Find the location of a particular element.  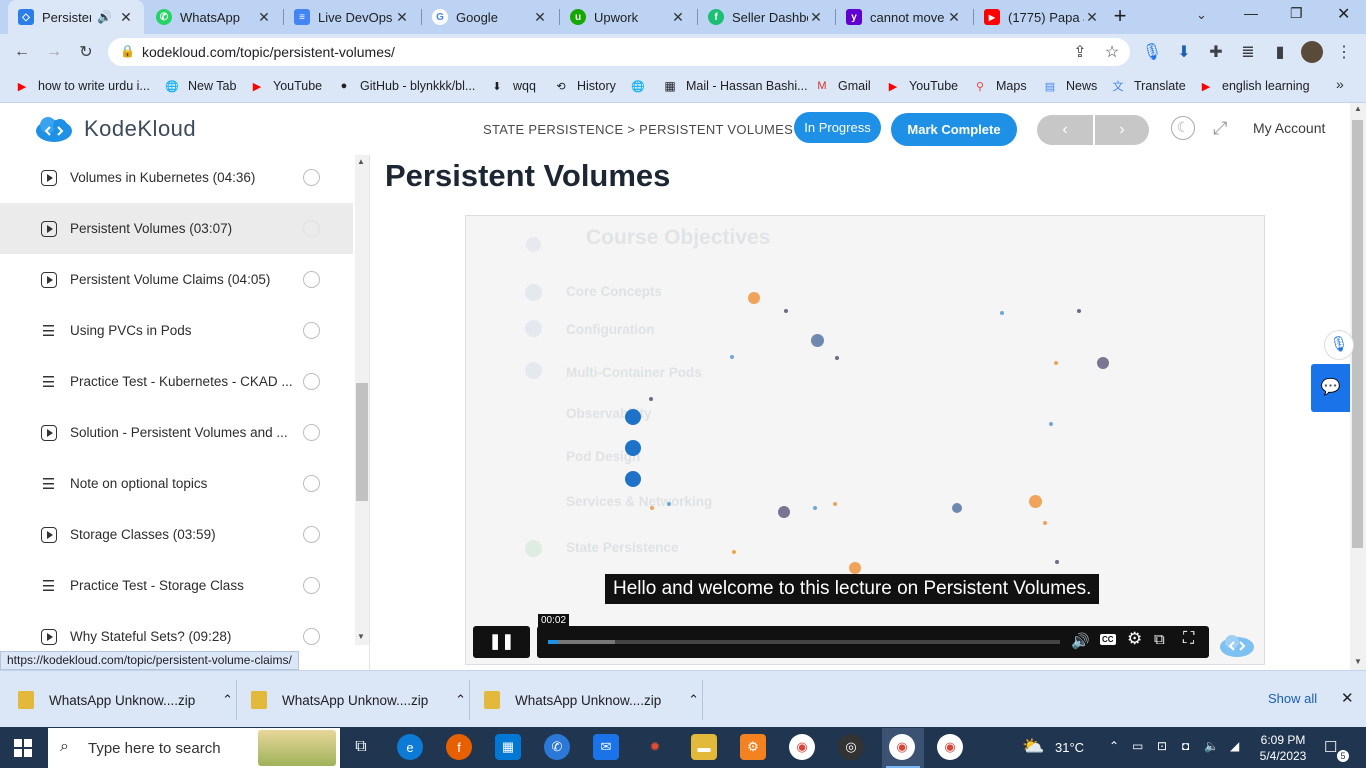

seek-bar is located at coordinates (804, 642).